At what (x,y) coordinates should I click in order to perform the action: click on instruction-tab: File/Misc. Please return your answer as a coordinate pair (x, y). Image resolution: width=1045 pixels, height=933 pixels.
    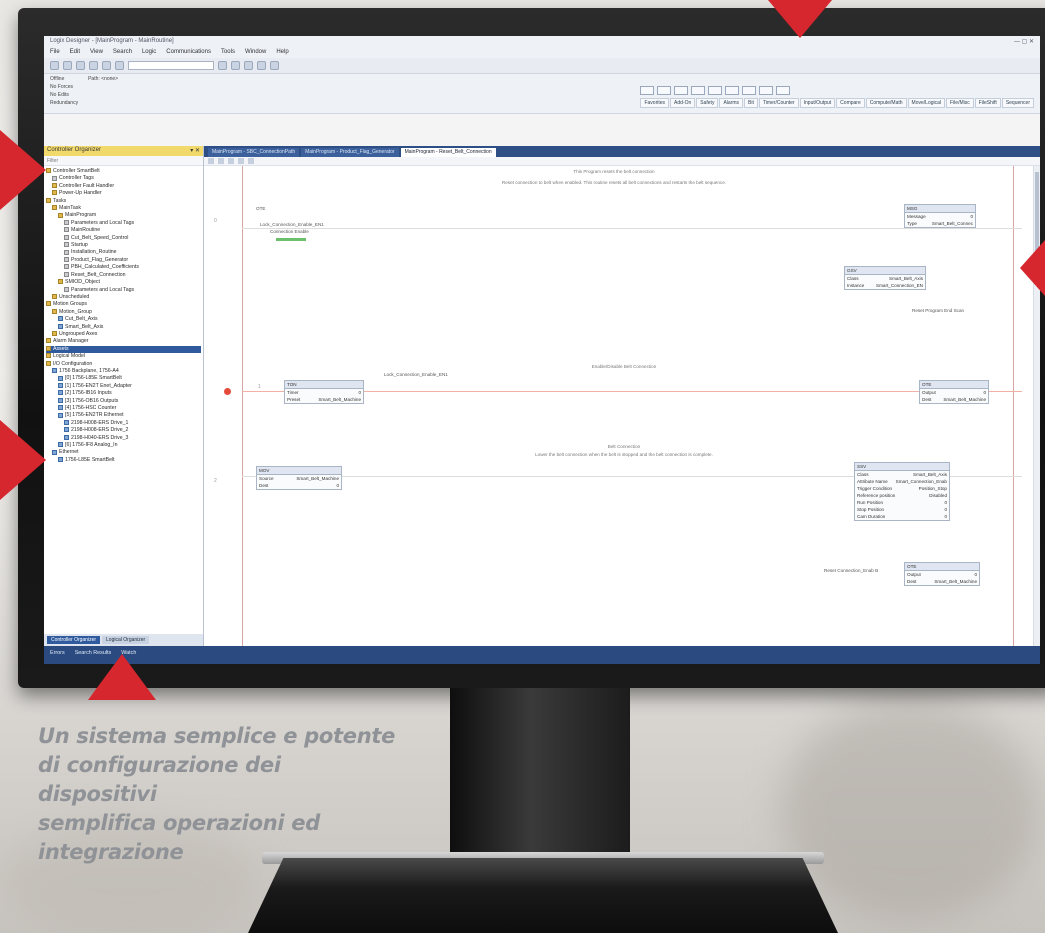
    Looking at the image, I should click on (960, 103).